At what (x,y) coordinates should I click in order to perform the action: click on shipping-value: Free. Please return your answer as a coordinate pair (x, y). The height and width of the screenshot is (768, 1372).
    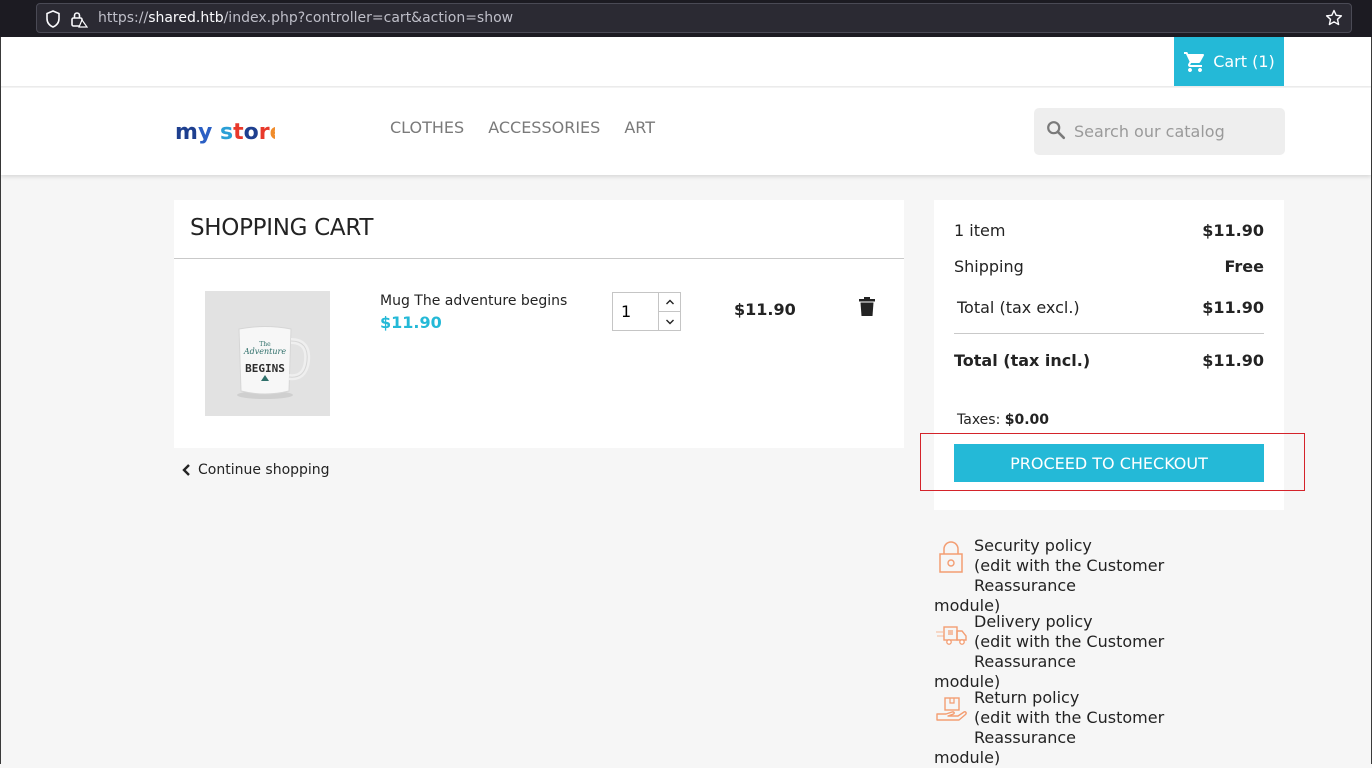
    Looking at the image, I should click on (1244, 266).